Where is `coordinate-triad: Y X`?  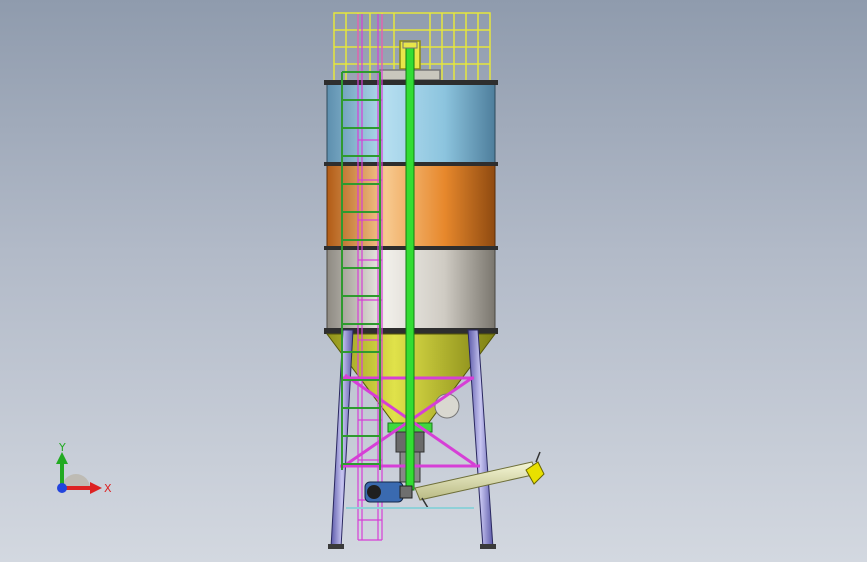
coordinate-triad: Y X is located at coordinates (83, 475).